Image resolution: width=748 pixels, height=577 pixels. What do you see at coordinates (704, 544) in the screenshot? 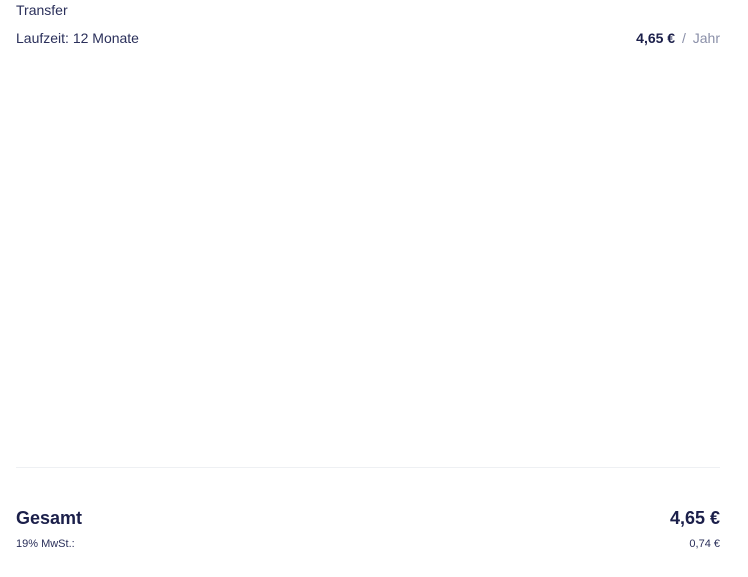
I see `vat-amount: 0,74 €` at bounding box center [704, 544].